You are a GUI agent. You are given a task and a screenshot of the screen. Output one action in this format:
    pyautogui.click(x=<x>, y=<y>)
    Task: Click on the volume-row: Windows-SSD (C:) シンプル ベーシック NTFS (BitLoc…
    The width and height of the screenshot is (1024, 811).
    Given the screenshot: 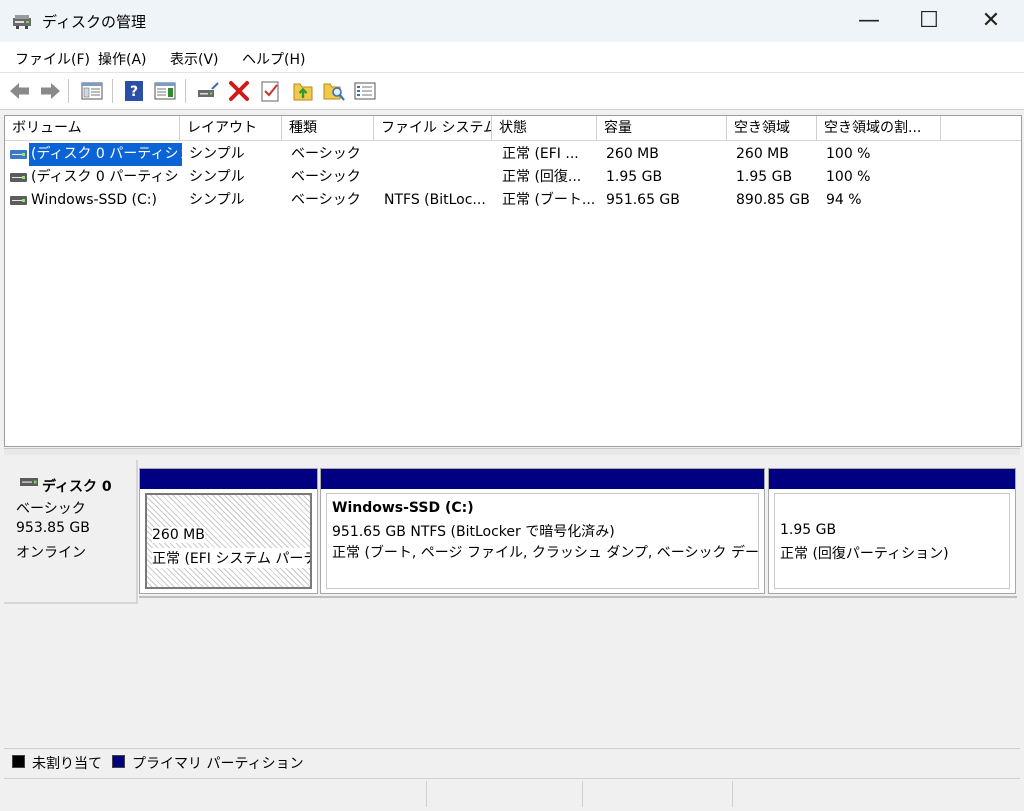 What is the action you would take?
    pyautogui.click(x=513, y=200)
    